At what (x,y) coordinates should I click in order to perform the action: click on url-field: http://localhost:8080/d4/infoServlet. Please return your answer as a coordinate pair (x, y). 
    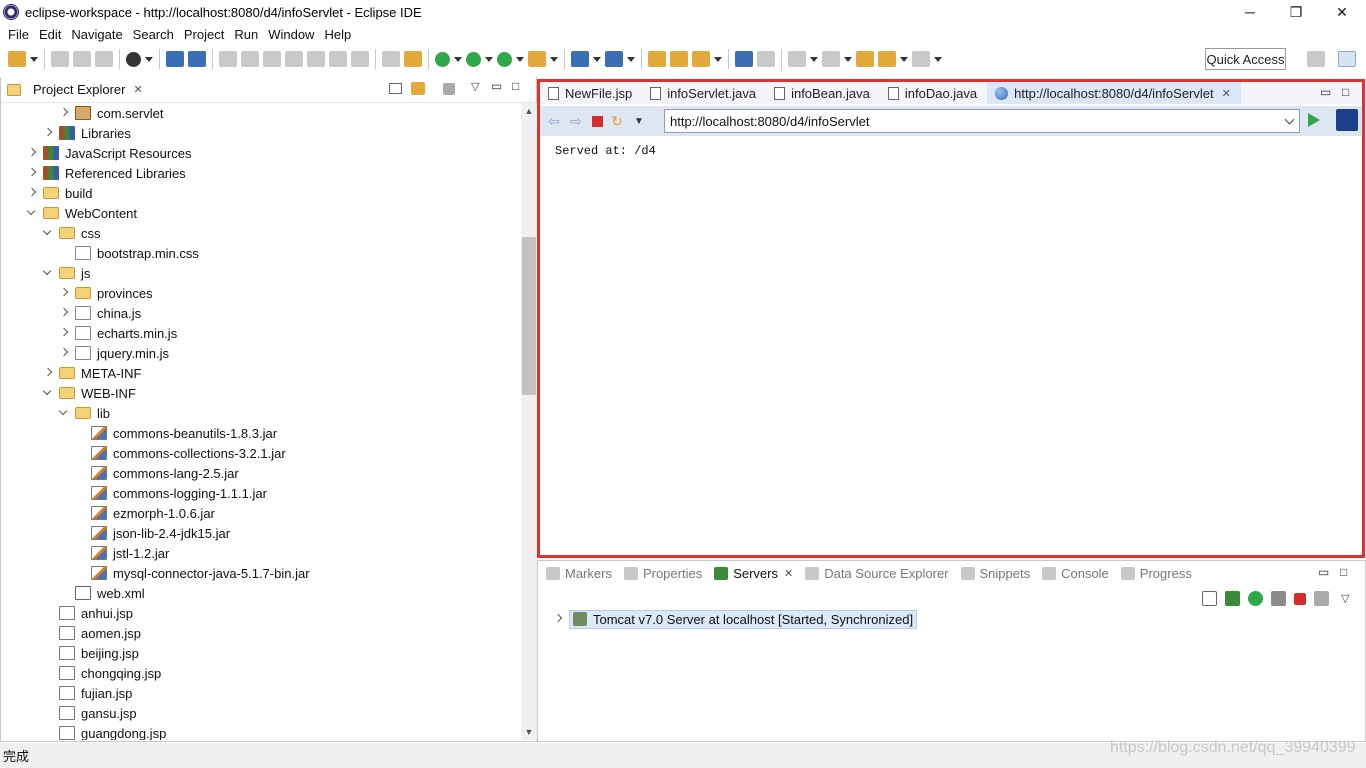
    Looking at the image, I should click on (982, 121).